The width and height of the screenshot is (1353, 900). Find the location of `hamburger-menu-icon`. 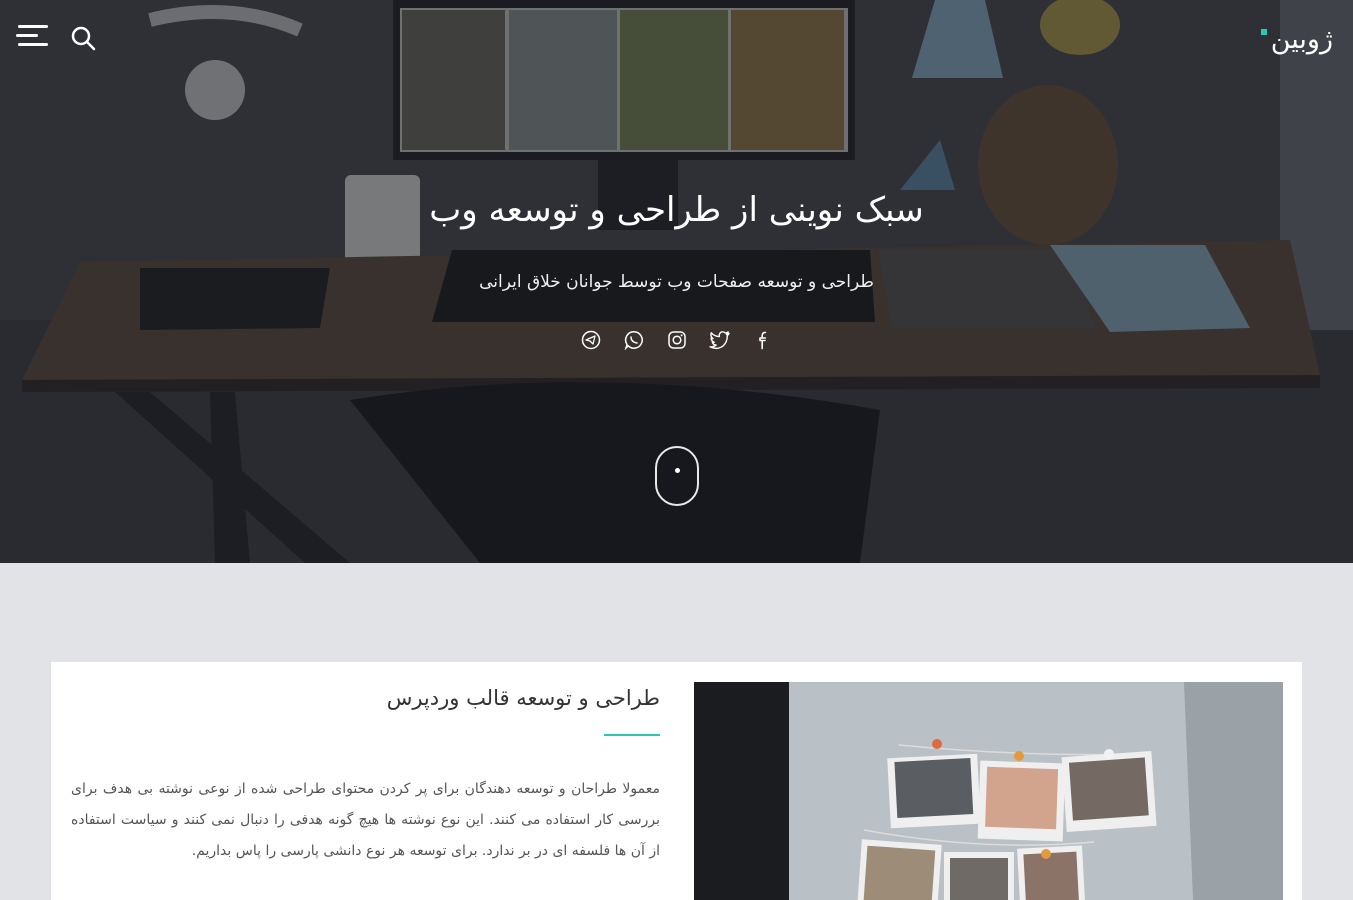

hamburger-menu-icon is located at coordinates (32, 36).